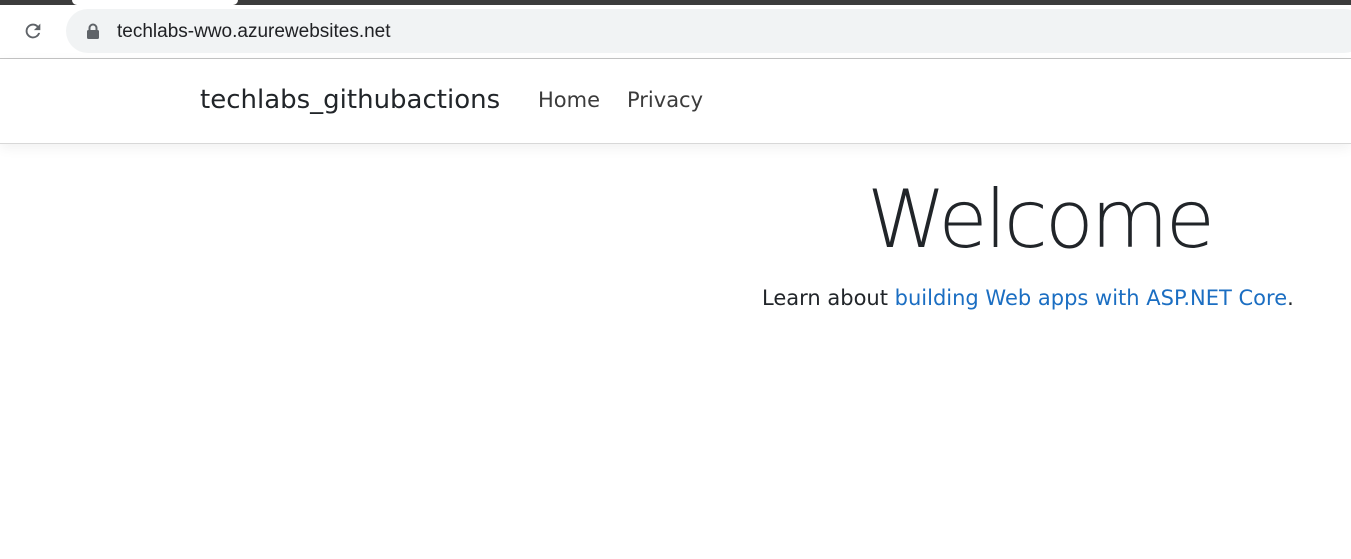 This screenshot has width=1351, height=559. Describe the element at coordinates (665, 100) in the screenshot. I see `nav-link-privacy: Privacy` at that location.